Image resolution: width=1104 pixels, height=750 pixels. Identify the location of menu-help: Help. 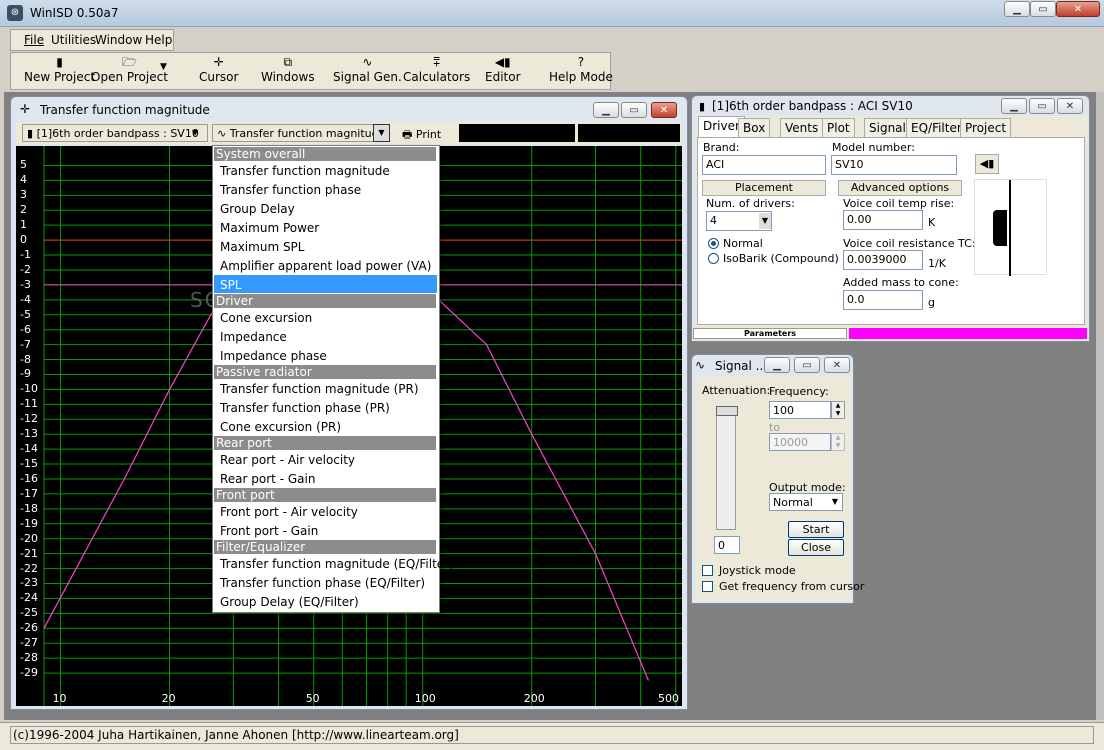
(158, 40).